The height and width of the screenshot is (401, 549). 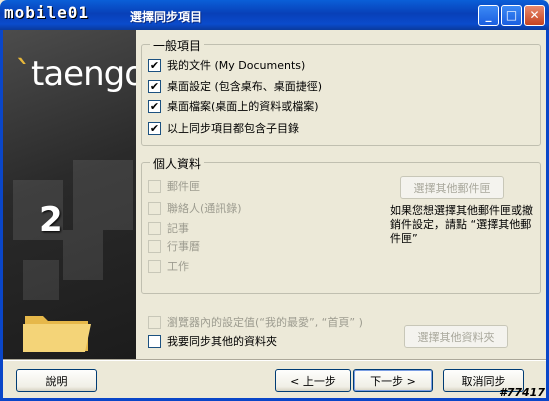 What do you see at coordinates (233, 128) in the screenshot?
I see `checkbox-label: 以上同步項目都包含子目錄` at bounding box center [233, 128].